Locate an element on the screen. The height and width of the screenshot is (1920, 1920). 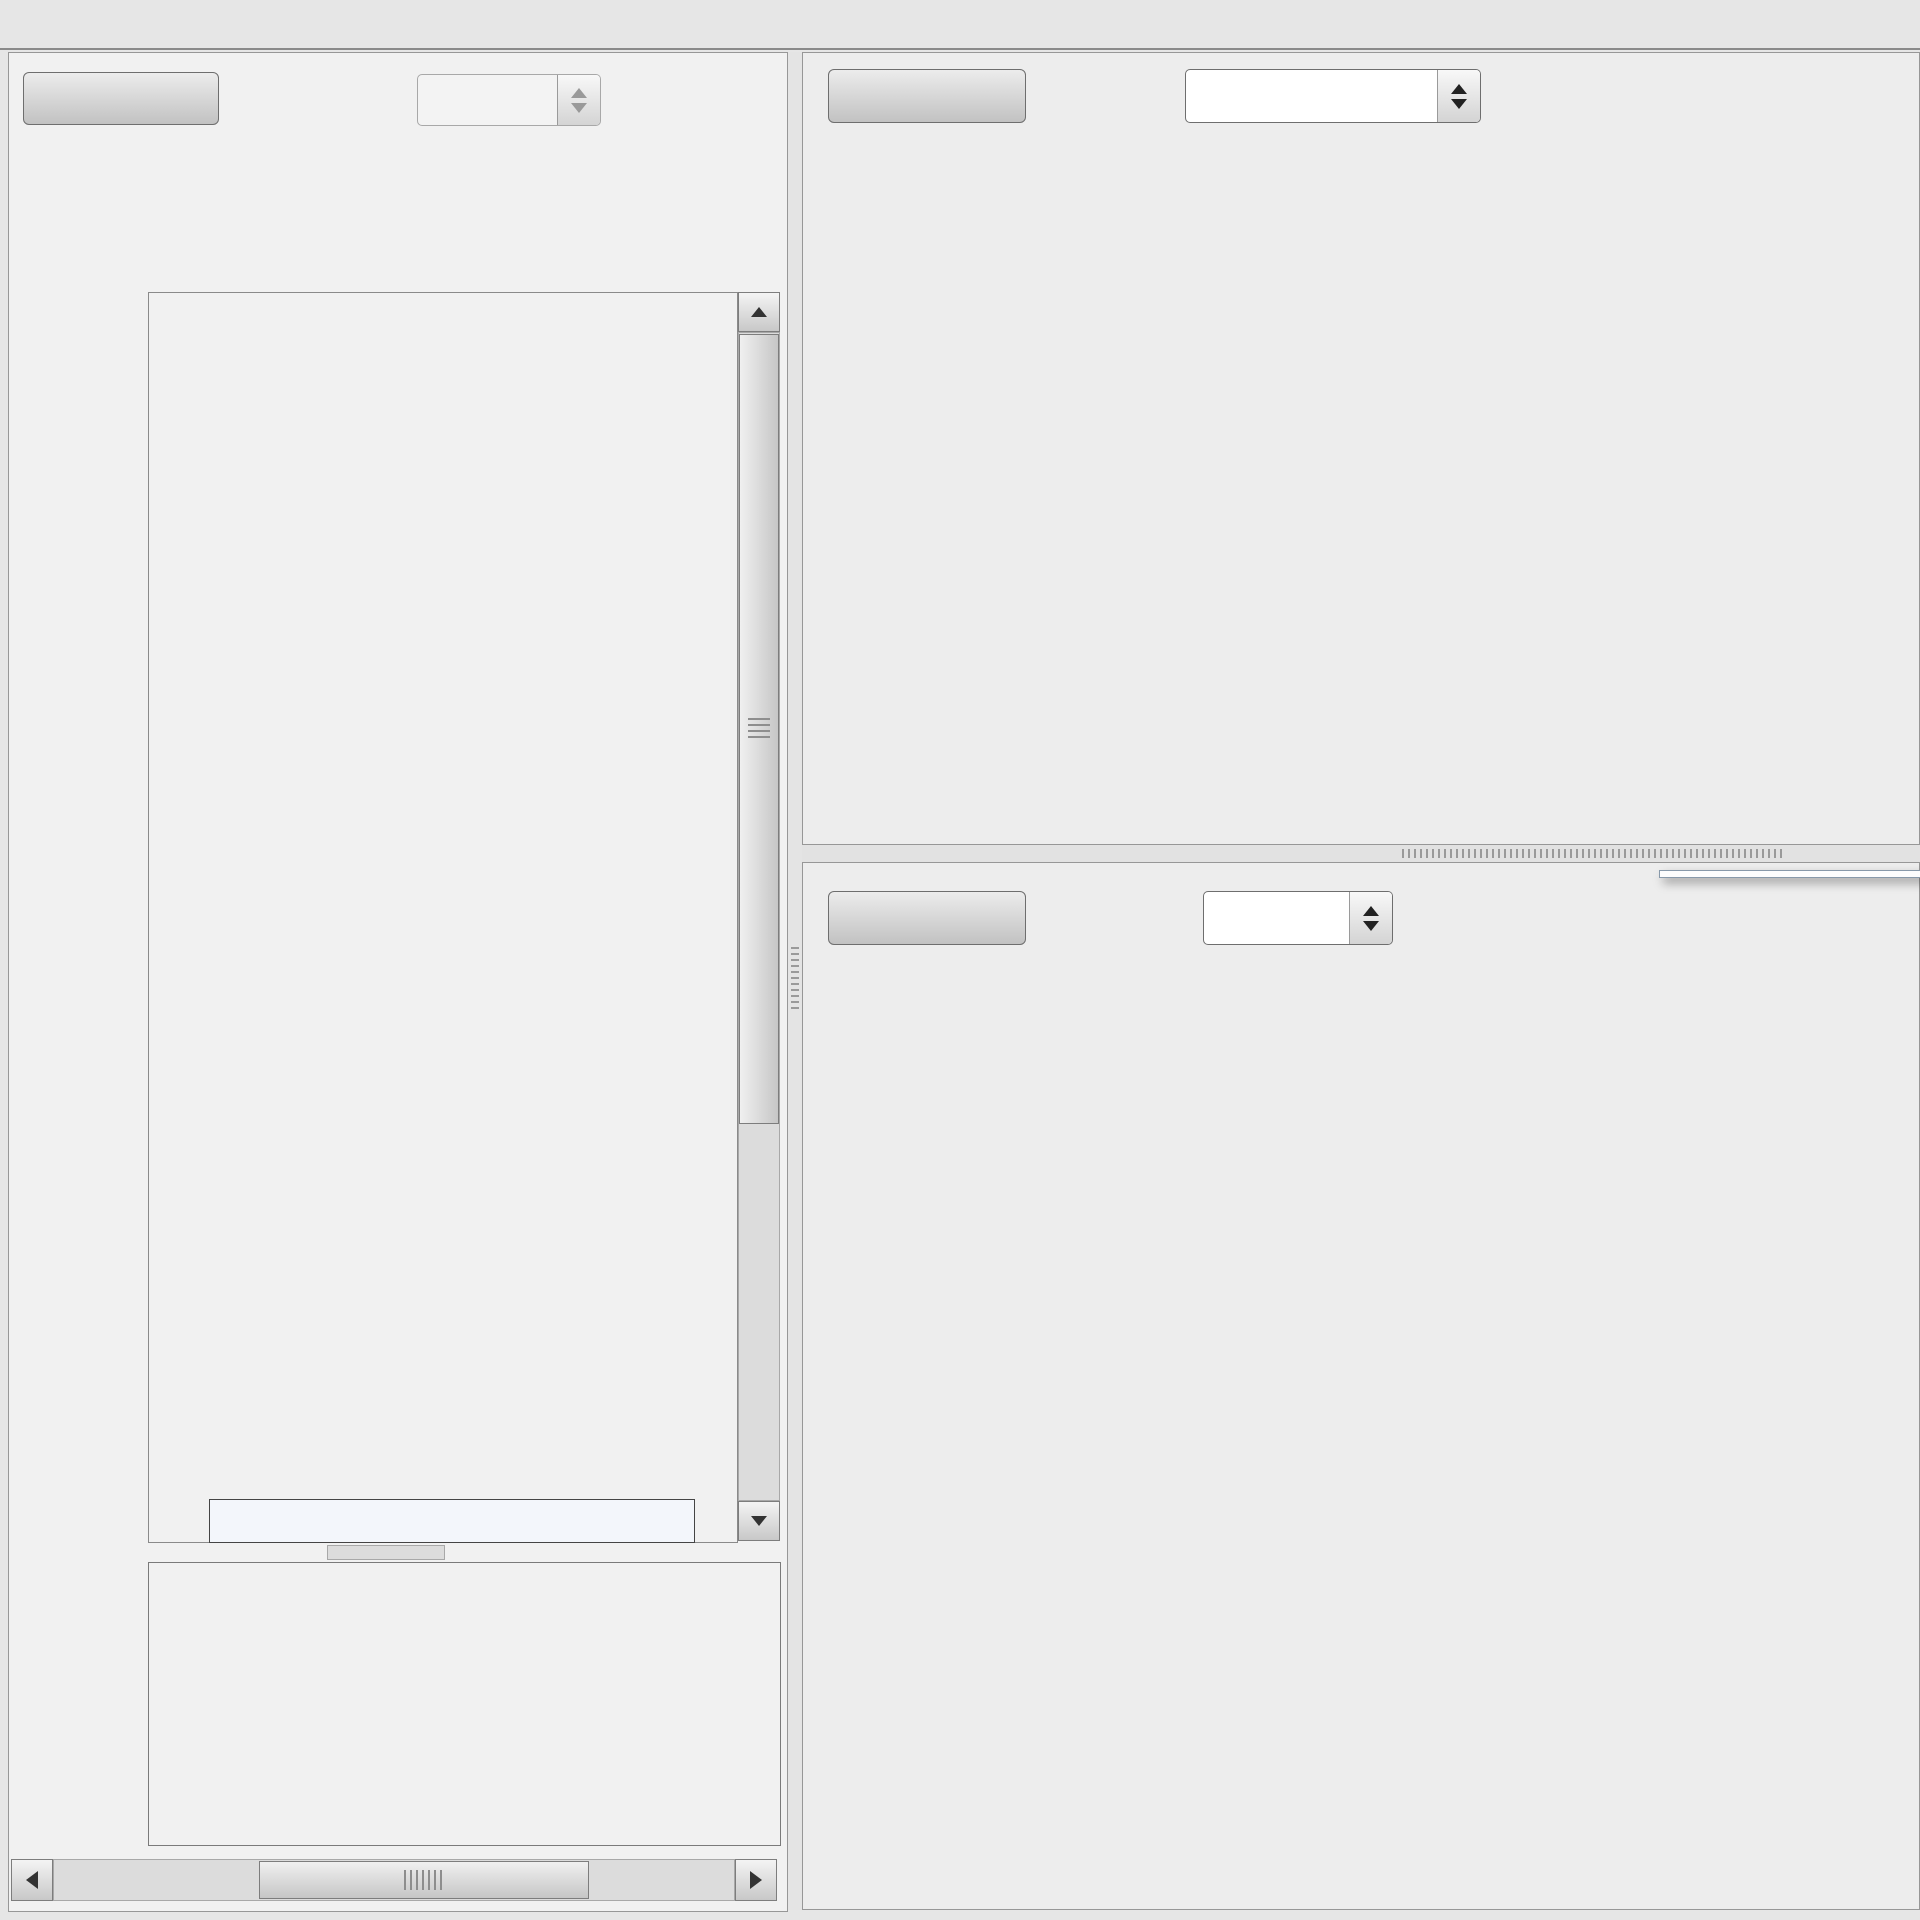
scroll-up-button is located at coordinates (759, 312).